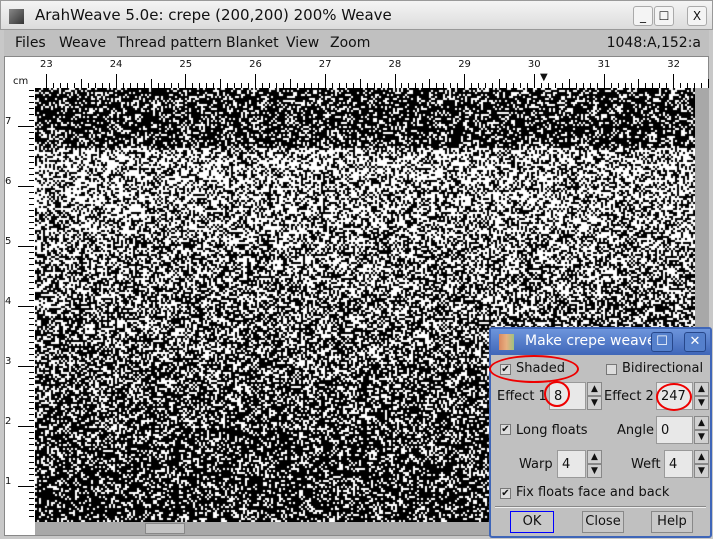 This screenshot has height=539, width=713. Describe the element at coordinates (678, 464) in the screenshot. I see `weft-input: 4` at that location.